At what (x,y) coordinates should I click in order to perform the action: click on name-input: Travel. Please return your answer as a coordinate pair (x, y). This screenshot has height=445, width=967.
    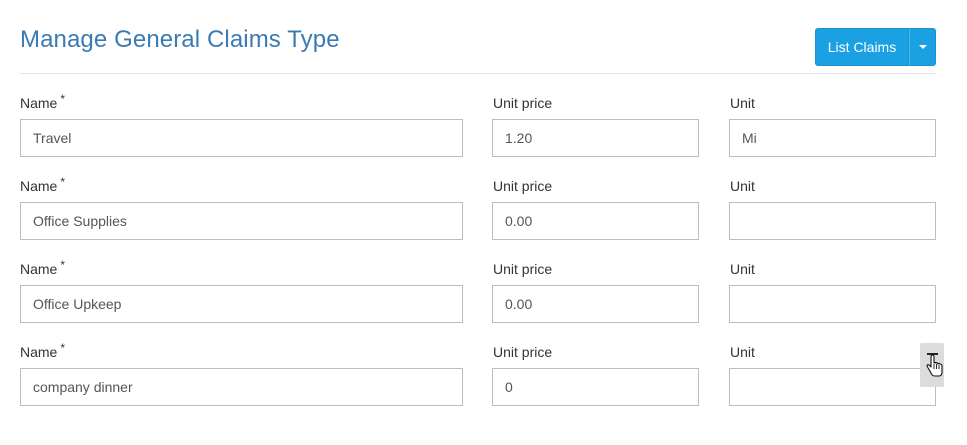
    Looking at the image, I should click on (241, 138).